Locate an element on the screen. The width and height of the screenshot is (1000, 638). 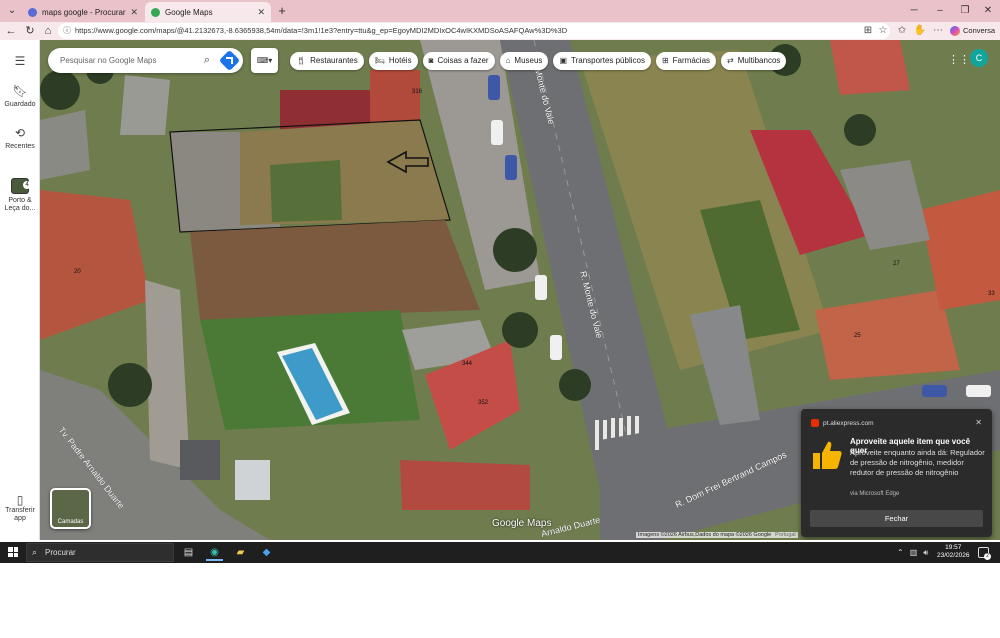
favorite-star-icon: ☆ is located at coordinates (883, 31).